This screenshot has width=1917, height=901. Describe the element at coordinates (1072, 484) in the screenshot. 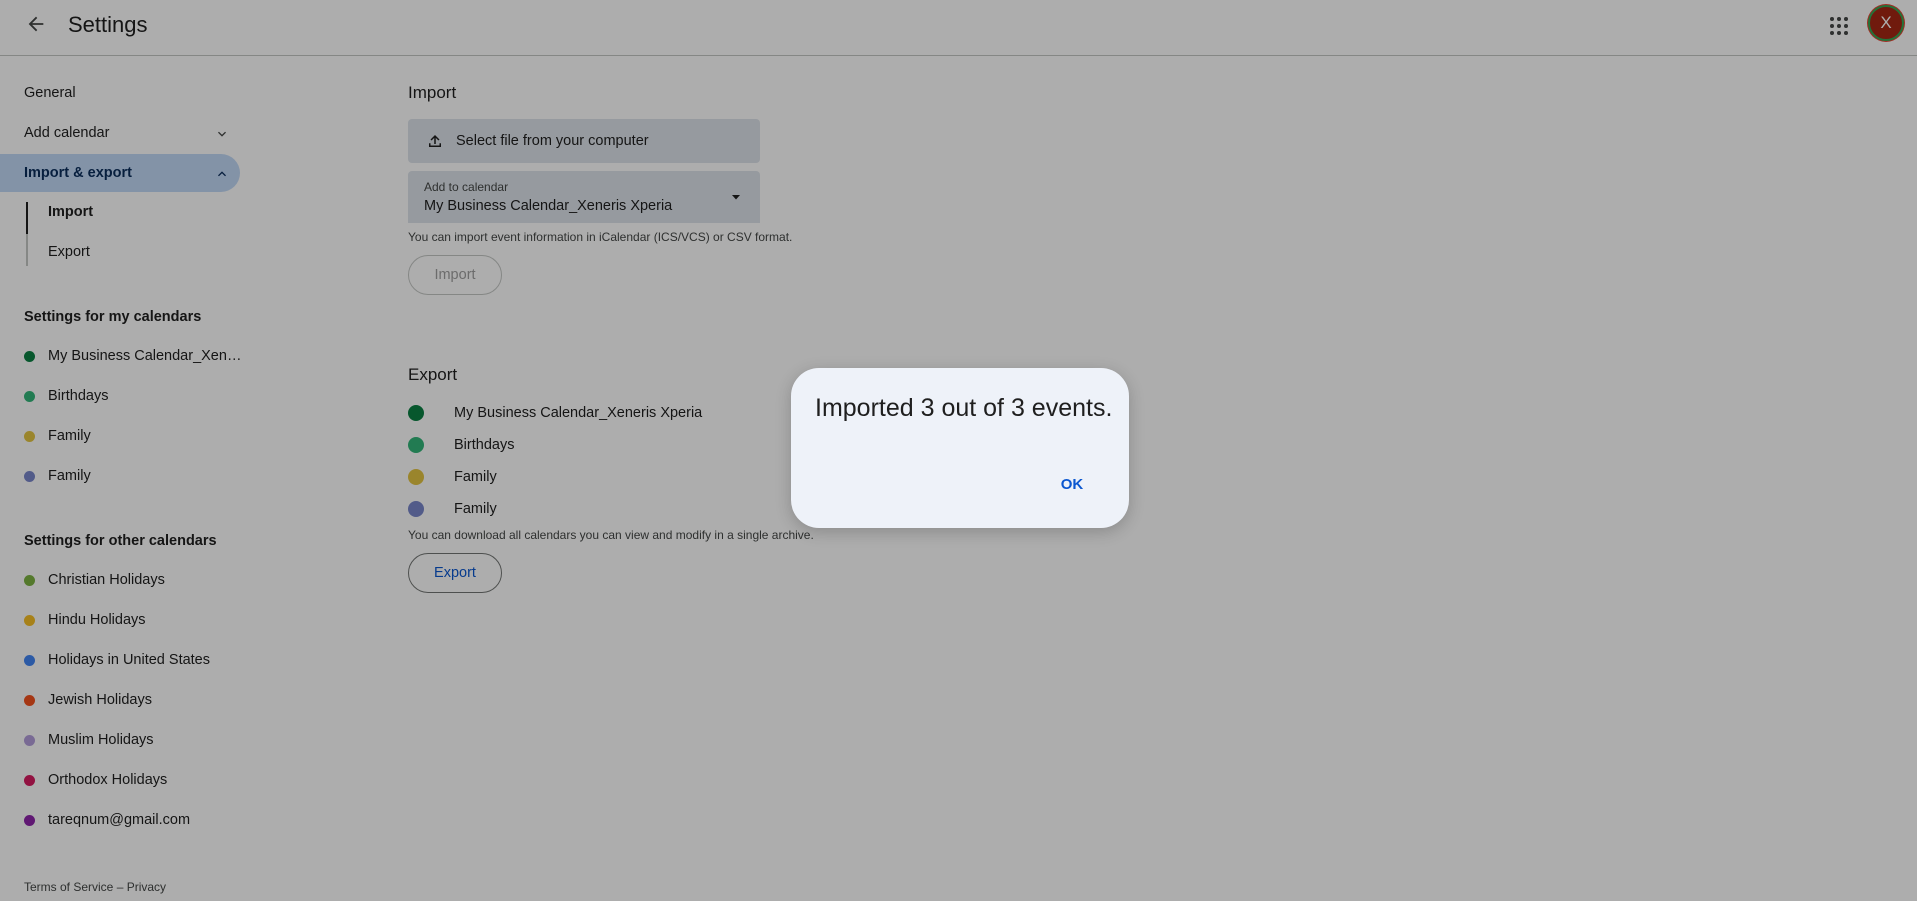

I see `dialog-ok-button: OK` at that location.